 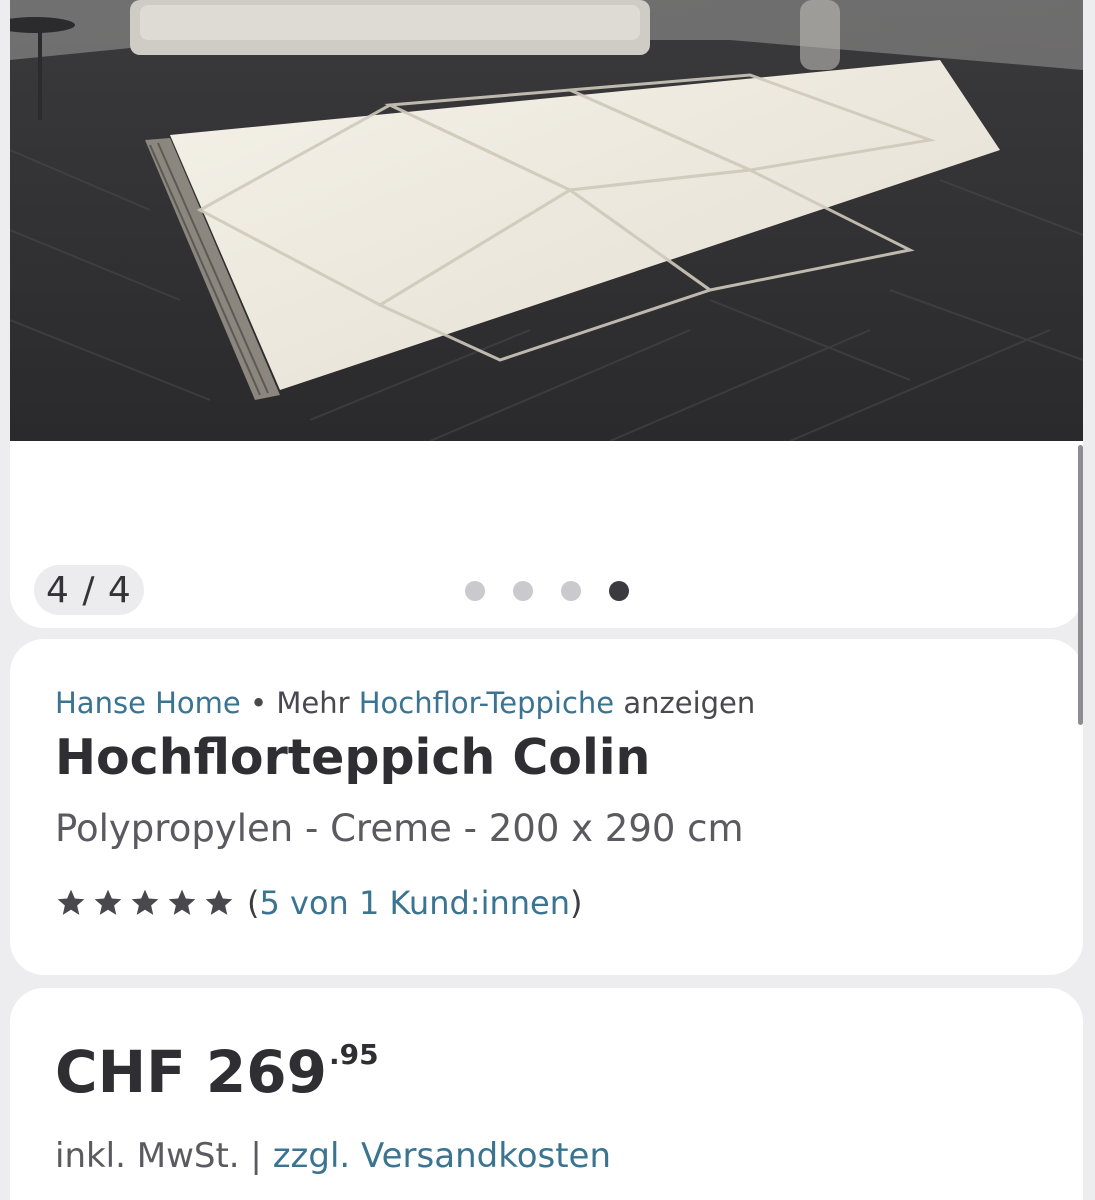 What do you see at coordinates (148, 703) in the screenshot?
I see `brand-link: Hanse Home` at bounding box center [148, 703].